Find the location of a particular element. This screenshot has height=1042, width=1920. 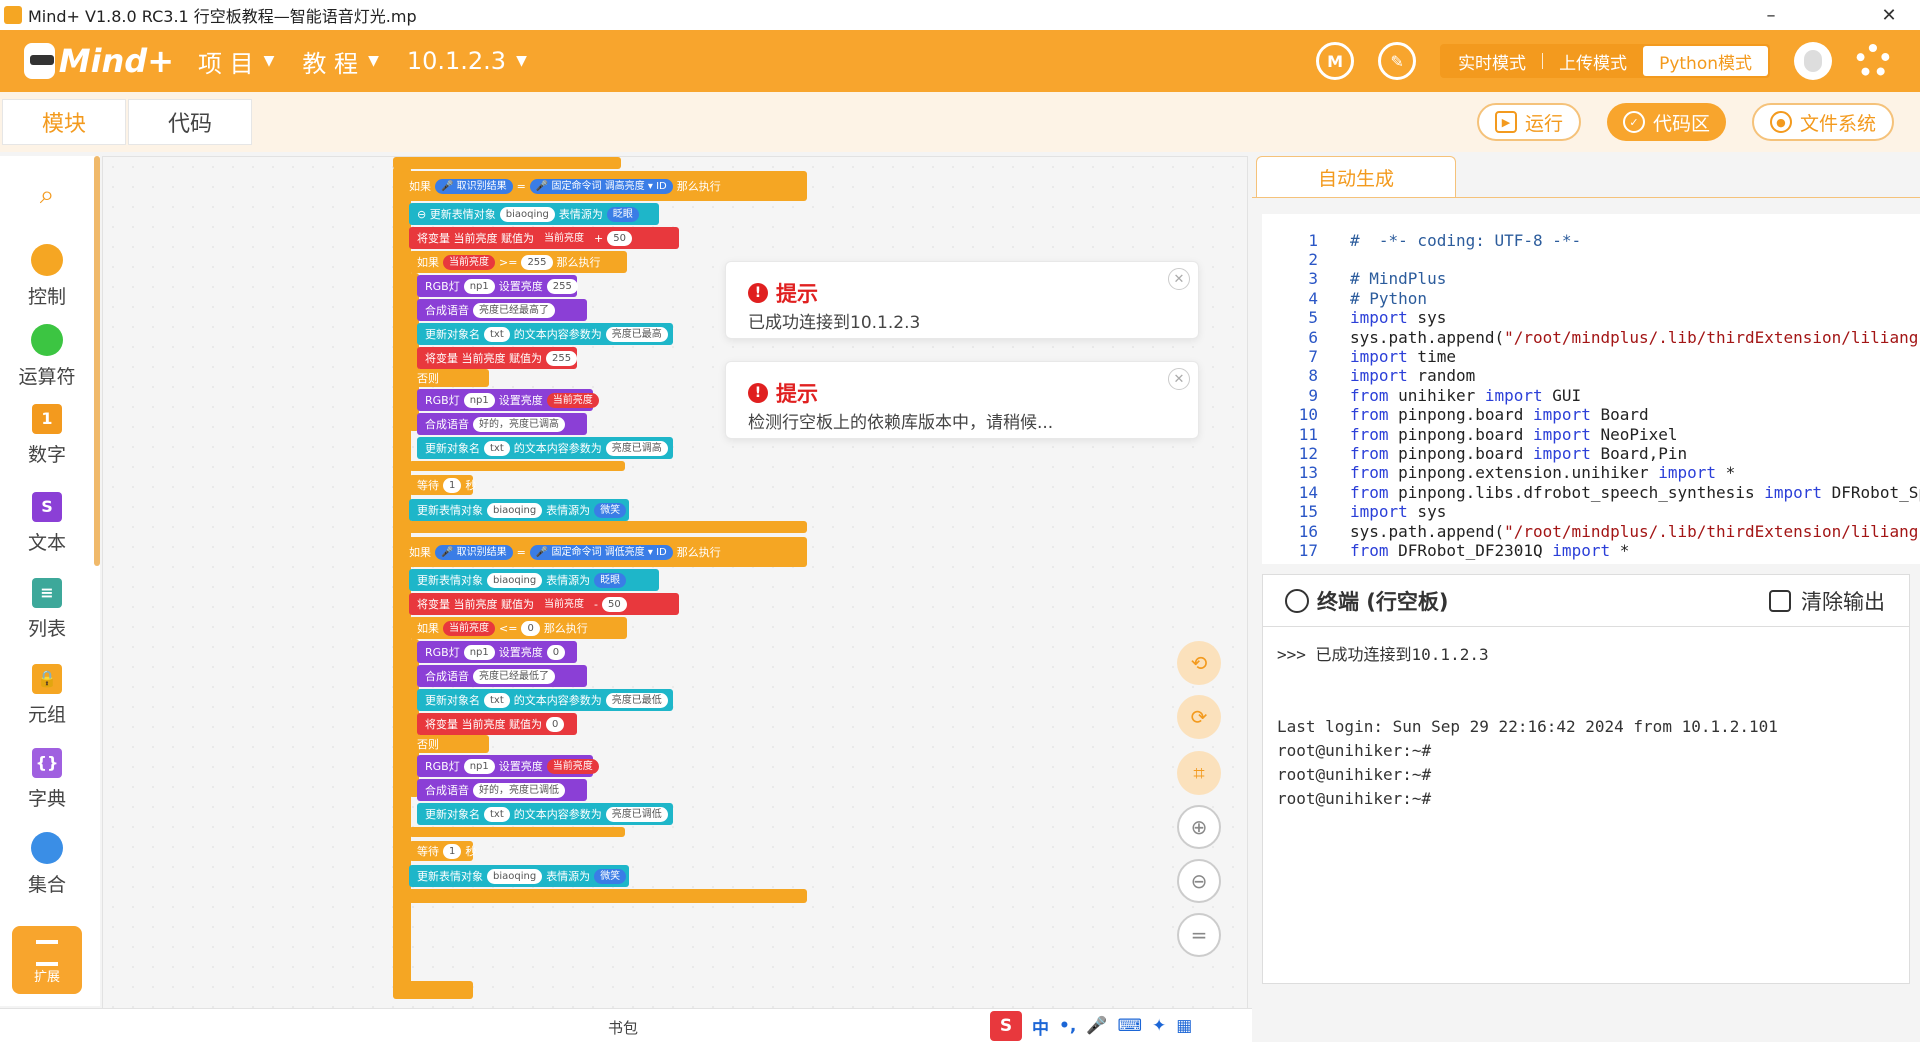

skin-icon: ✦ is located at coordinates (1159, 1026).